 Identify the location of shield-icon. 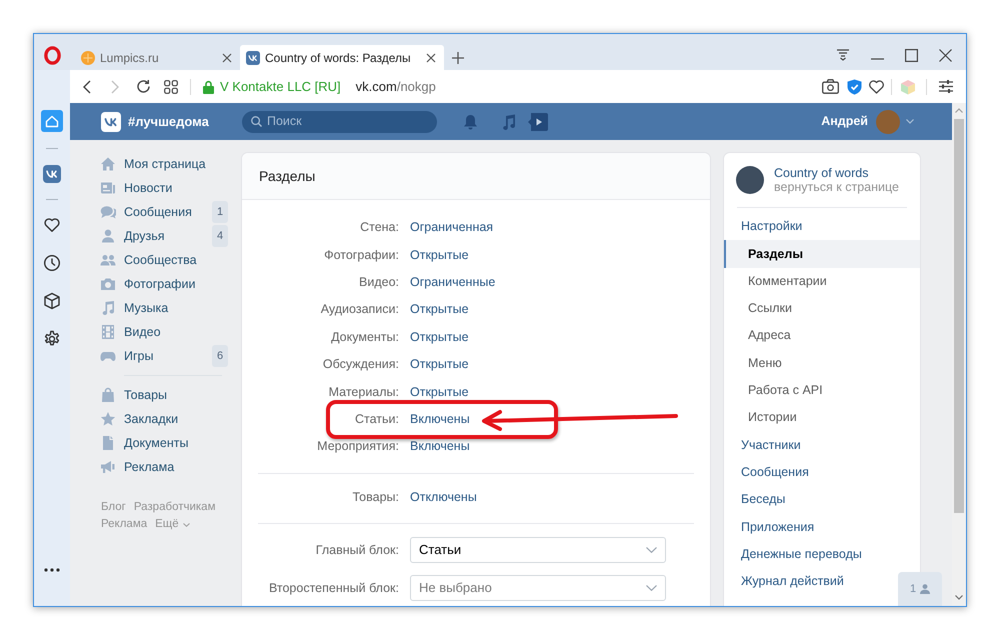
(854, 86).